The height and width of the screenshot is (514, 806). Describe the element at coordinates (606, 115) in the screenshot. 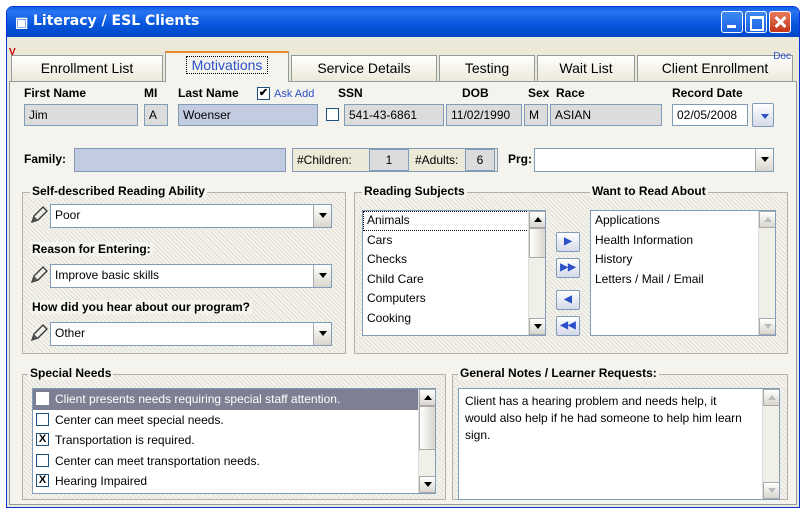

I see `race-field: ASIAN` at that location.